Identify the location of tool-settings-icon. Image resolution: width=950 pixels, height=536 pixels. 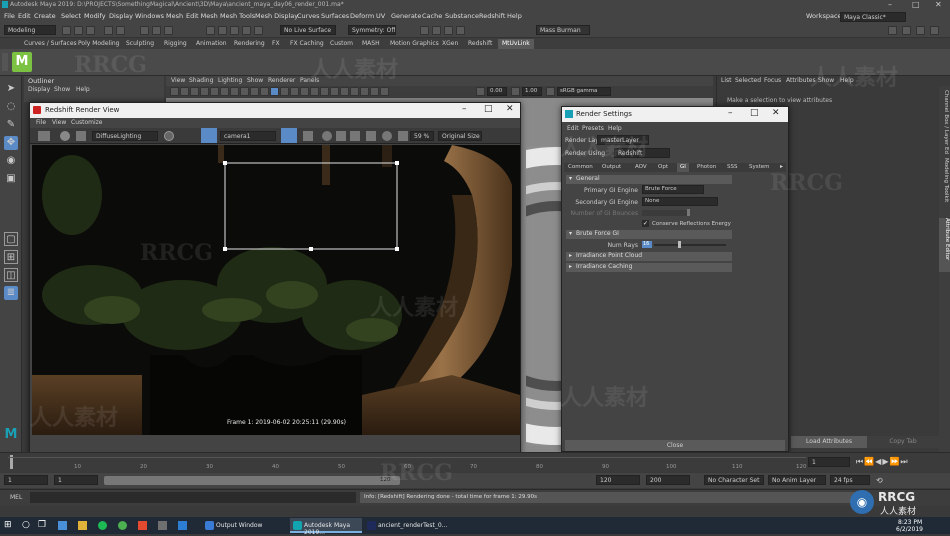
(934, 30).